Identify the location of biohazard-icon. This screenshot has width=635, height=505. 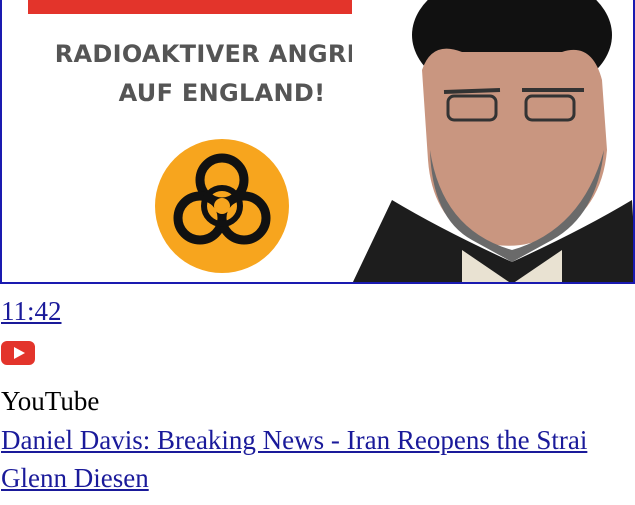
(222, 206).